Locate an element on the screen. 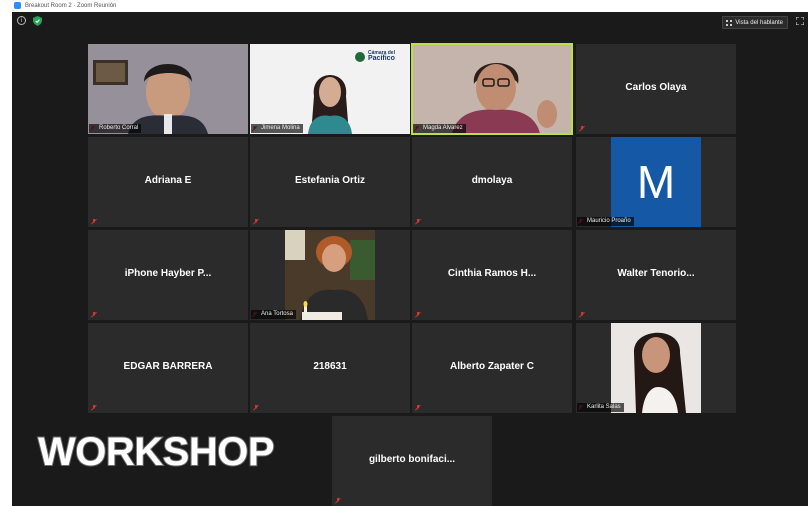 This screenshot has height=506, width=808. participant-display-name: Adriana E is located at coordinates (168, 180).